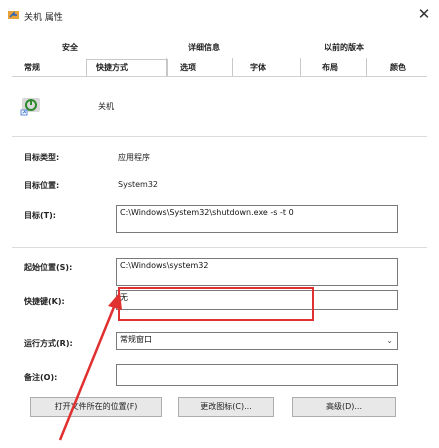  What do you see at coordinates (90, 366) in the screenshot?
I see `annotation-arrow` at bounding box center [90, 366].